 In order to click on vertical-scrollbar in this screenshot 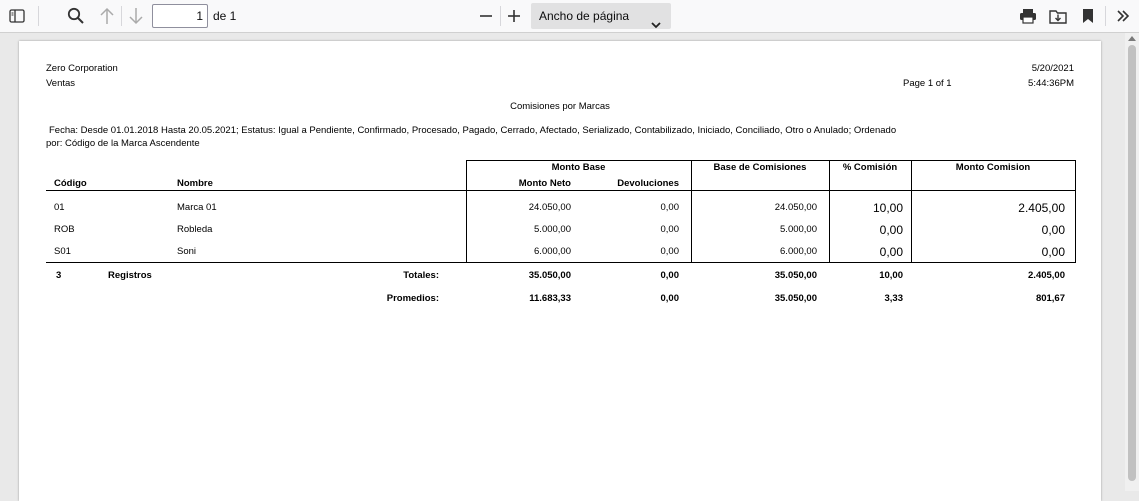, I will do `click(1132, 262)`.